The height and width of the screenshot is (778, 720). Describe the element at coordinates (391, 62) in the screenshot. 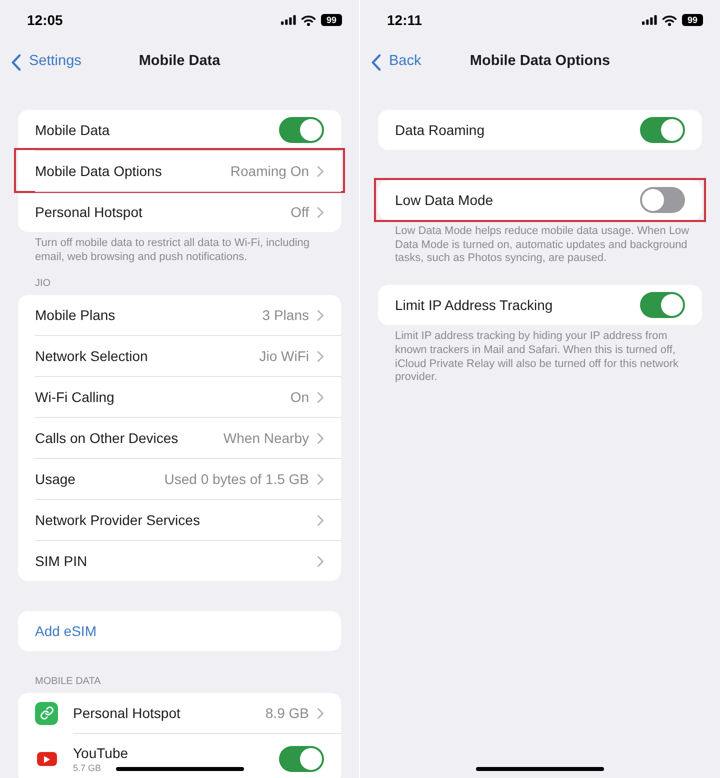

I see `back-button: Back` at that location.